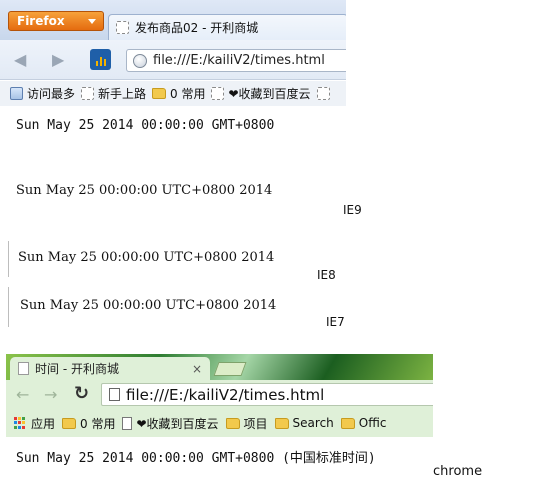  What do you see at coordinates (77, 369) in the screenshot?
I see `chrome-tab-title: 时间 - 开利商城` at bounding box center [77, 369].